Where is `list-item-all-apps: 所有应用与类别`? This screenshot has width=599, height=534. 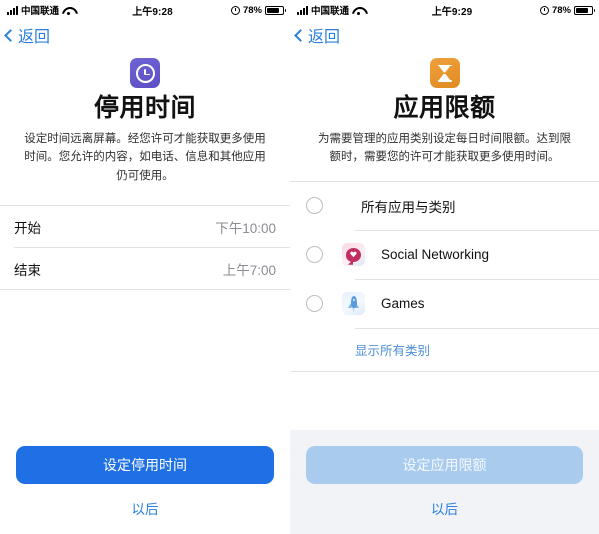 list-item-all-apps: 所有应用与类别 is located at coordinates (444, 205).